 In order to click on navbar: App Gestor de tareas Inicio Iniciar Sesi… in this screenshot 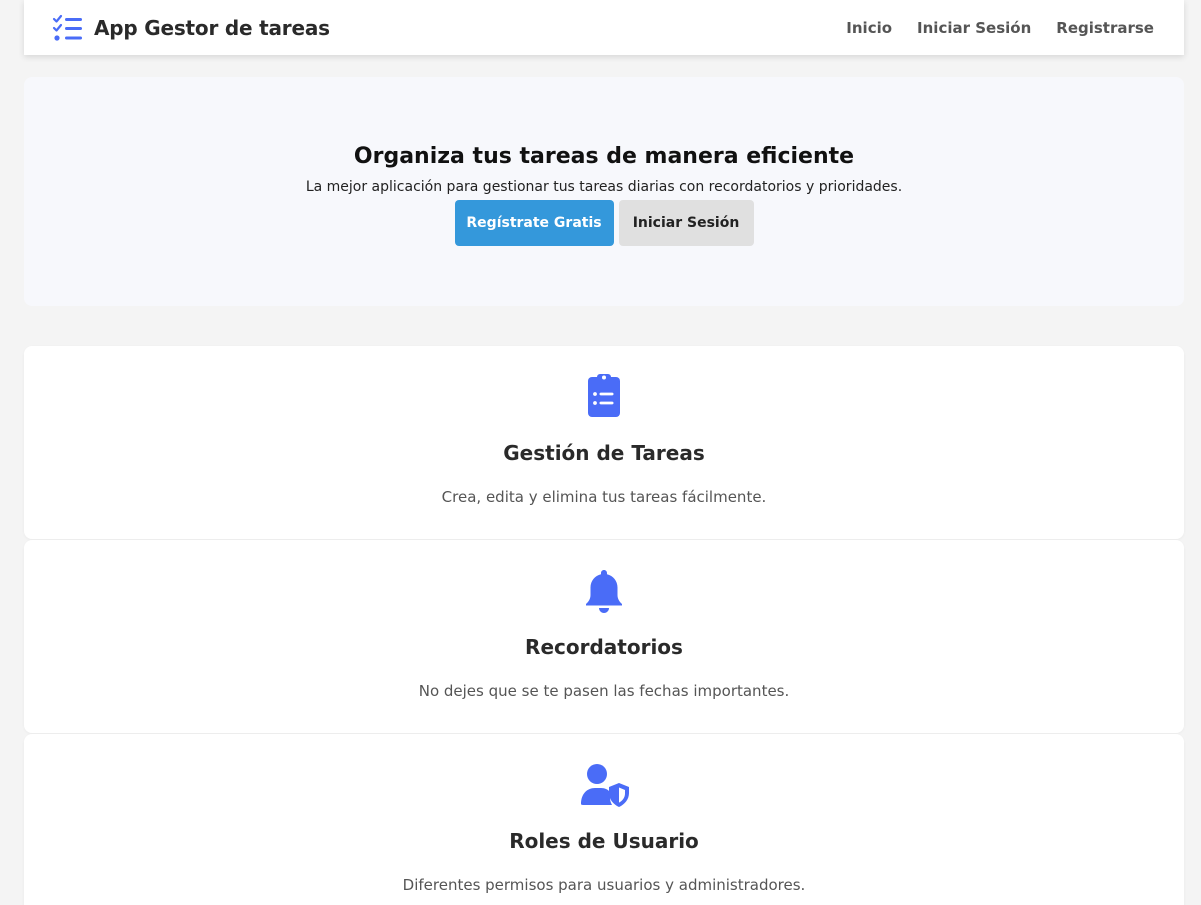, I will do `click(604, 27)`.